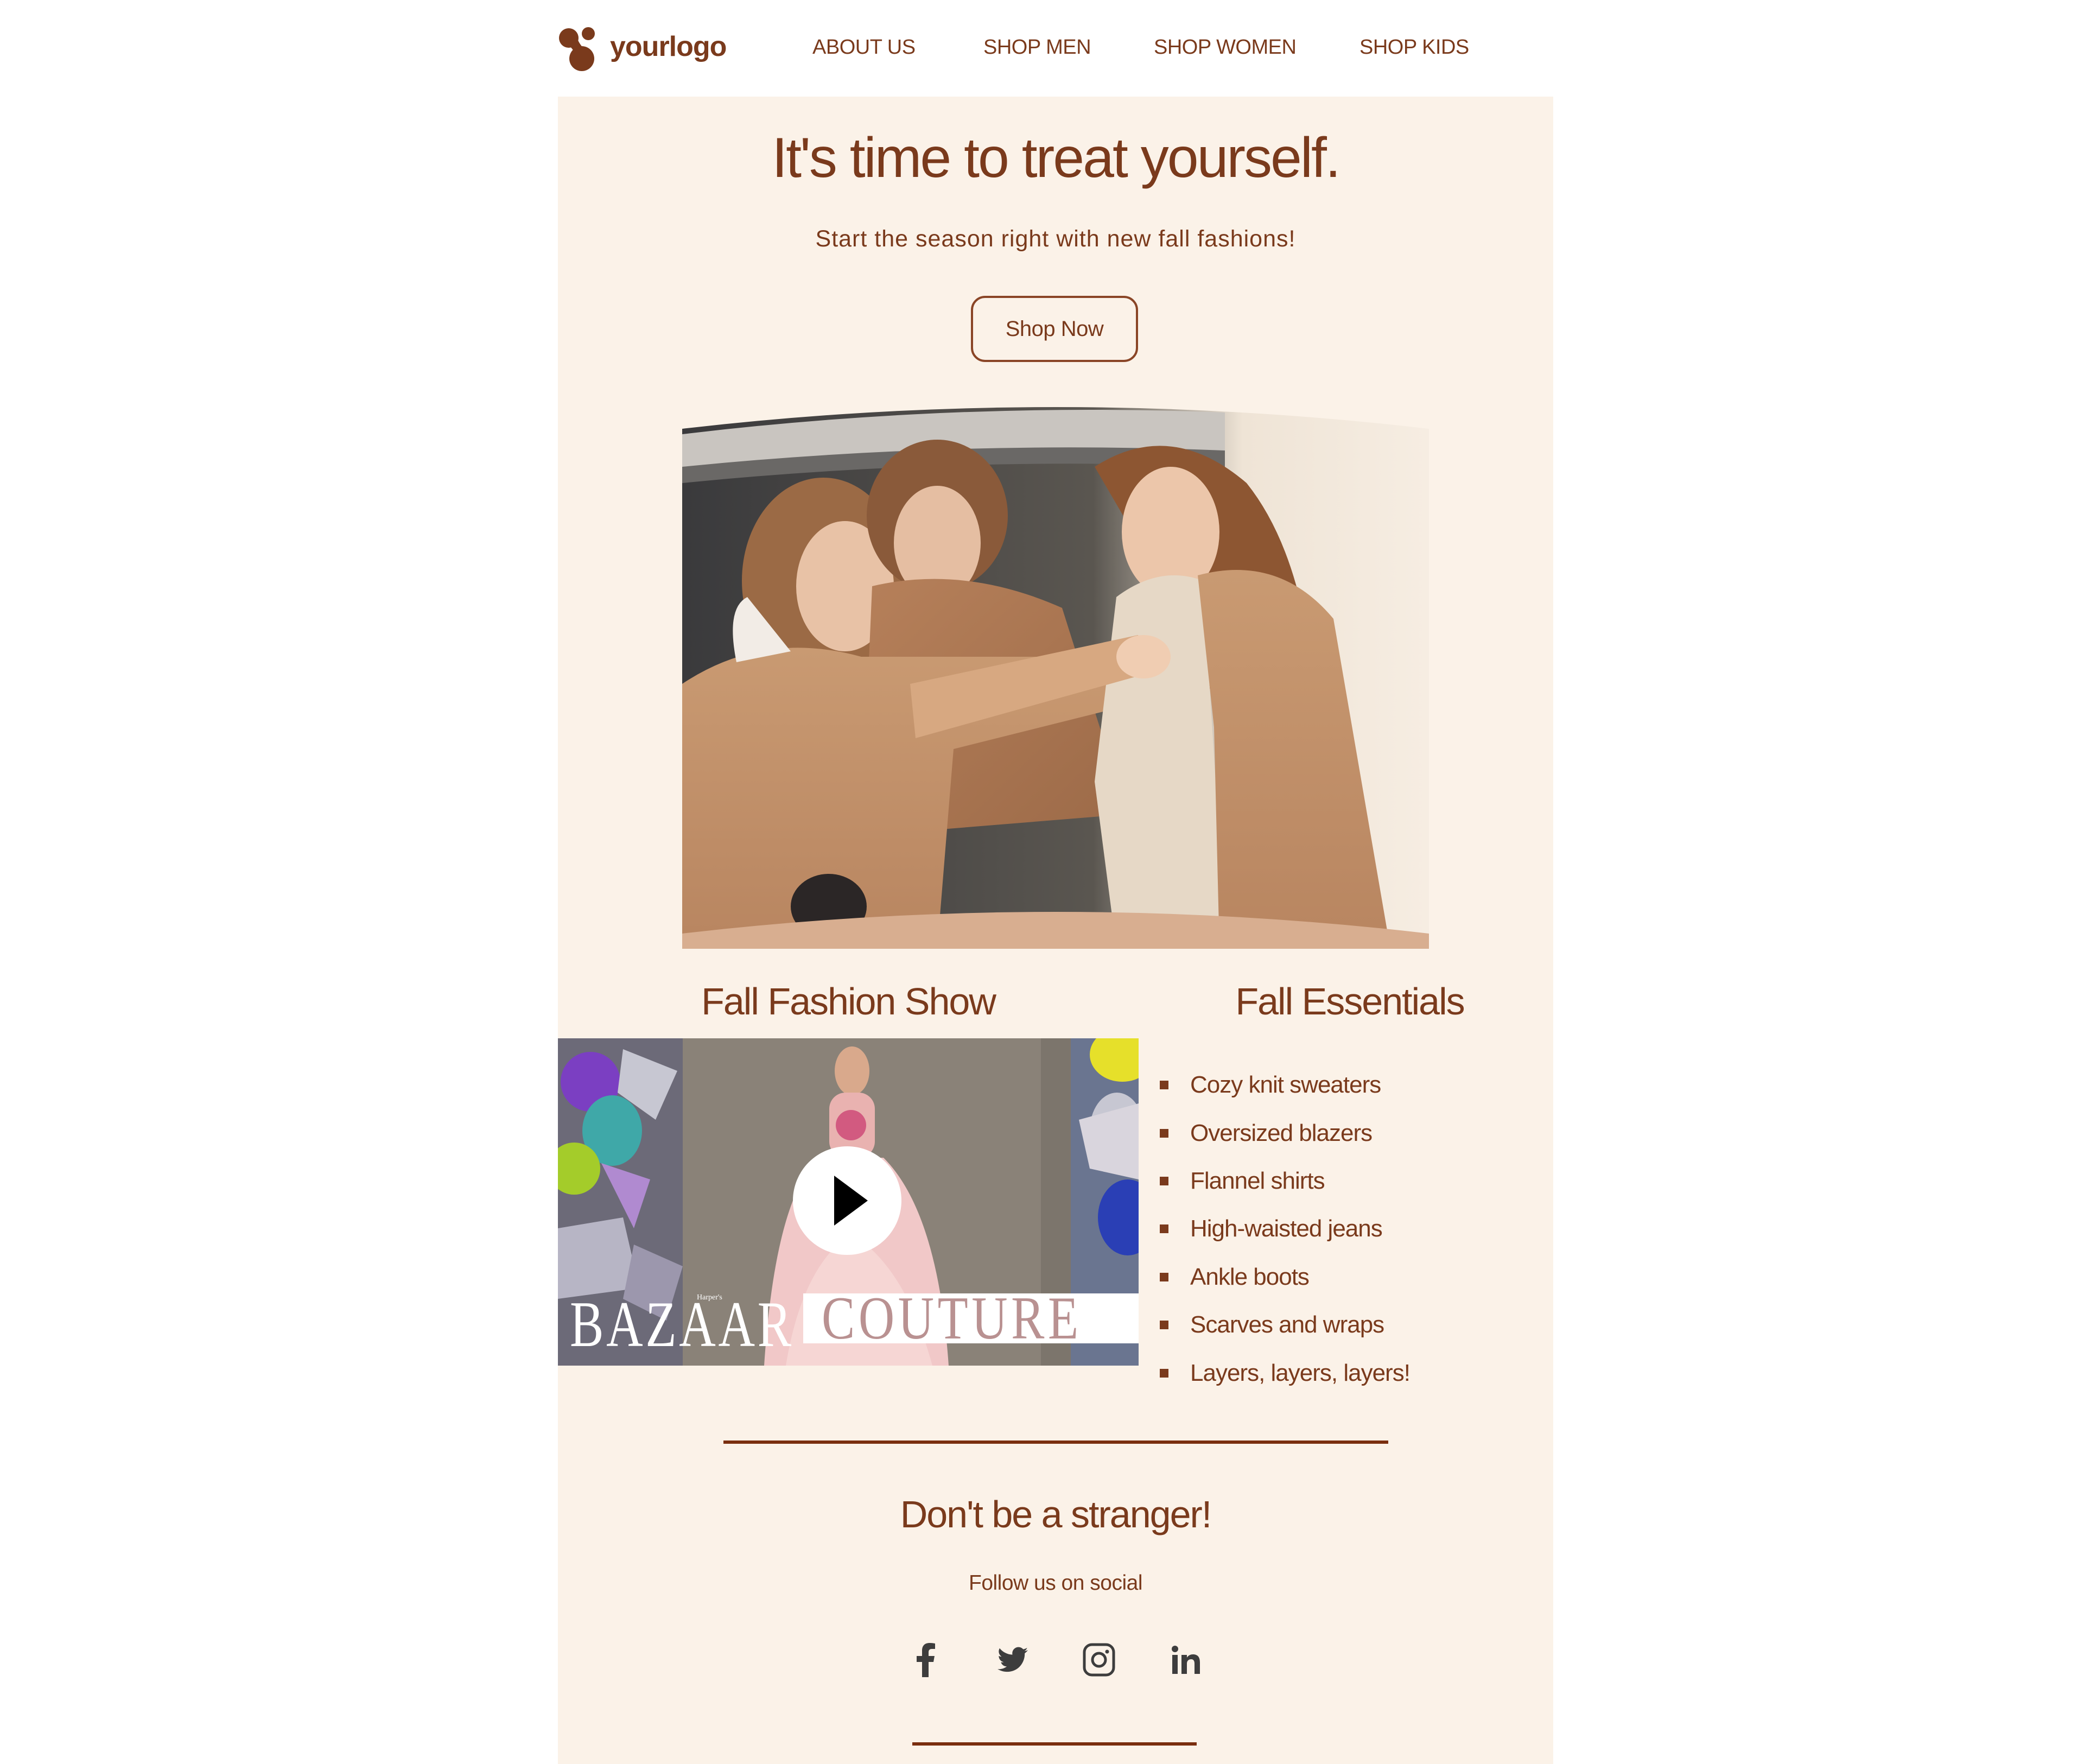 The width and height of the screenshot is (2084, 1764). I want to click on list-item-text: Layers, layers, layers!, so click(1300, 1372).